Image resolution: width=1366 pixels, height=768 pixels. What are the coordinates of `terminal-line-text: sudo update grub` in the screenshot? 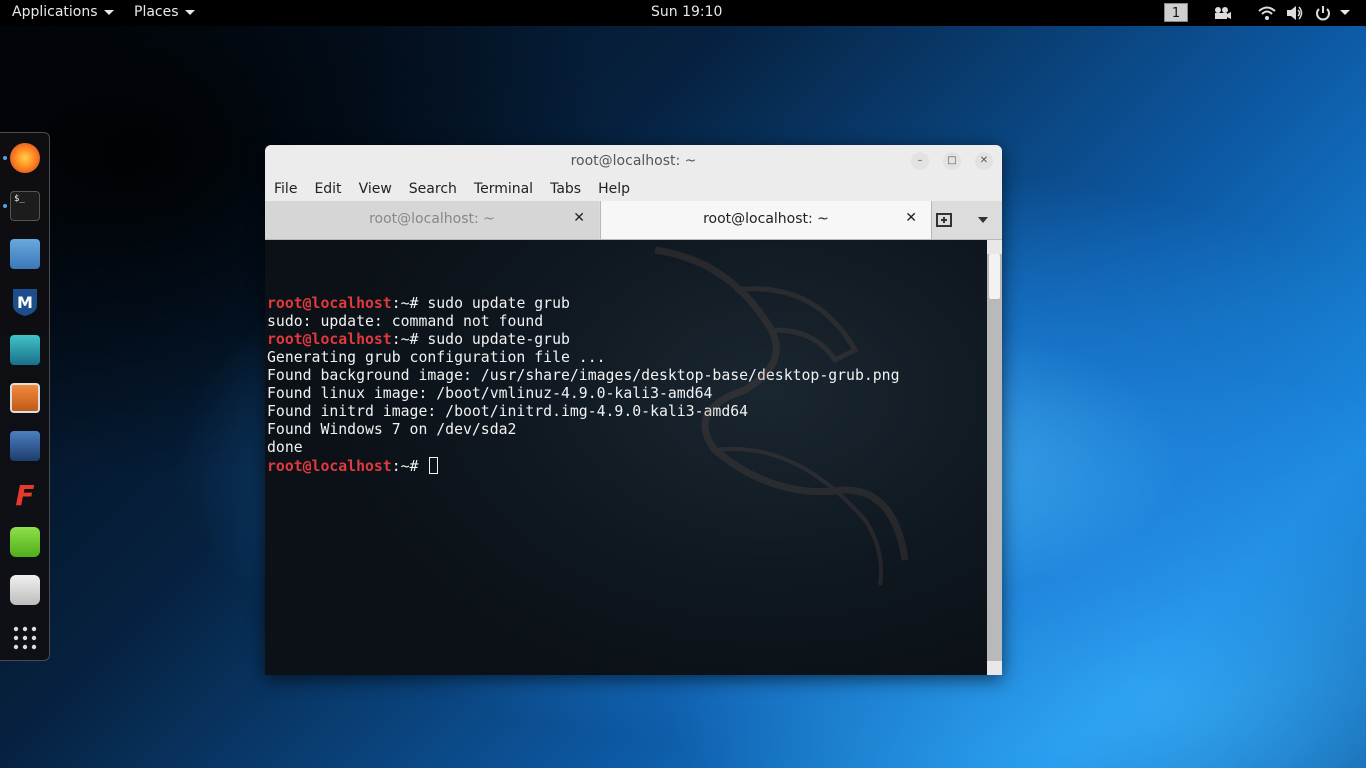 It's located at (498, 303).